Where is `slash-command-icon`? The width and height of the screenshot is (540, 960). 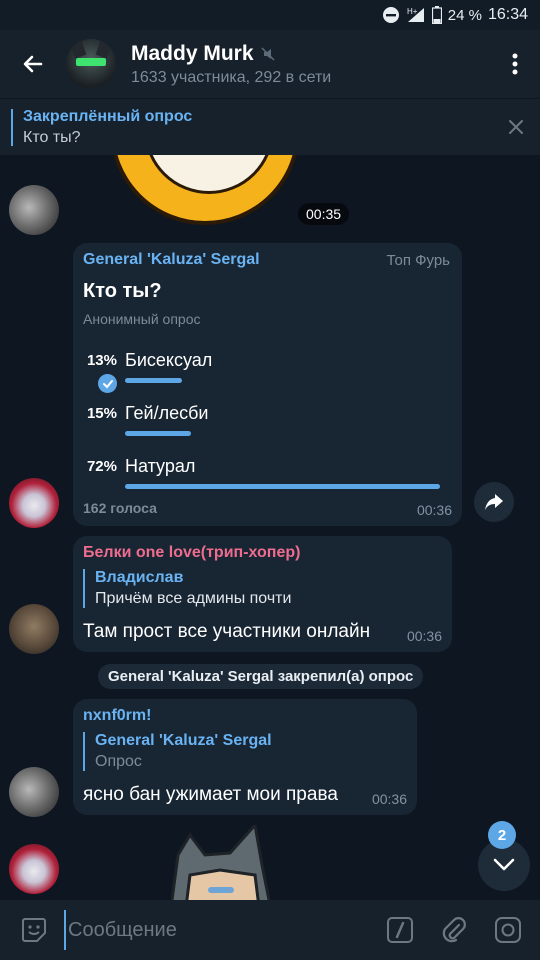 slash-command-icon is located at coordinates (400, 930).